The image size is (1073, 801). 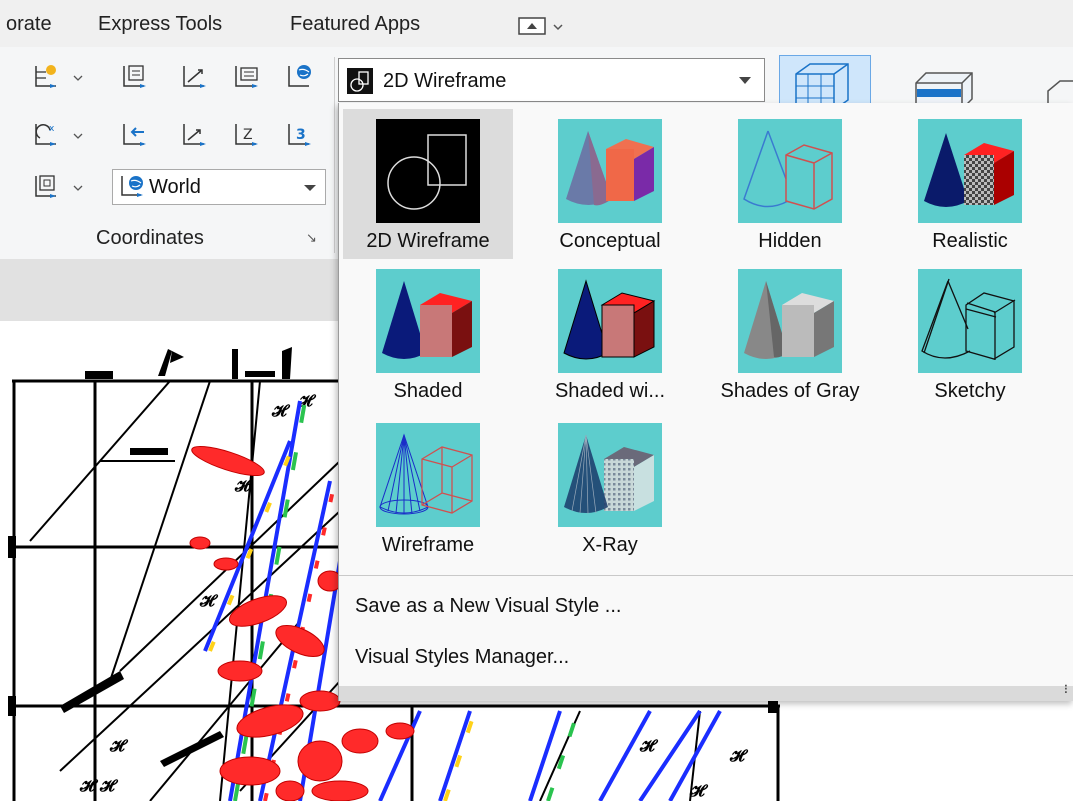 What do you see at coordinates (29, 24) in the screenshot?
I see `menu-collaborate: orate` at bounding box center [29, 24].